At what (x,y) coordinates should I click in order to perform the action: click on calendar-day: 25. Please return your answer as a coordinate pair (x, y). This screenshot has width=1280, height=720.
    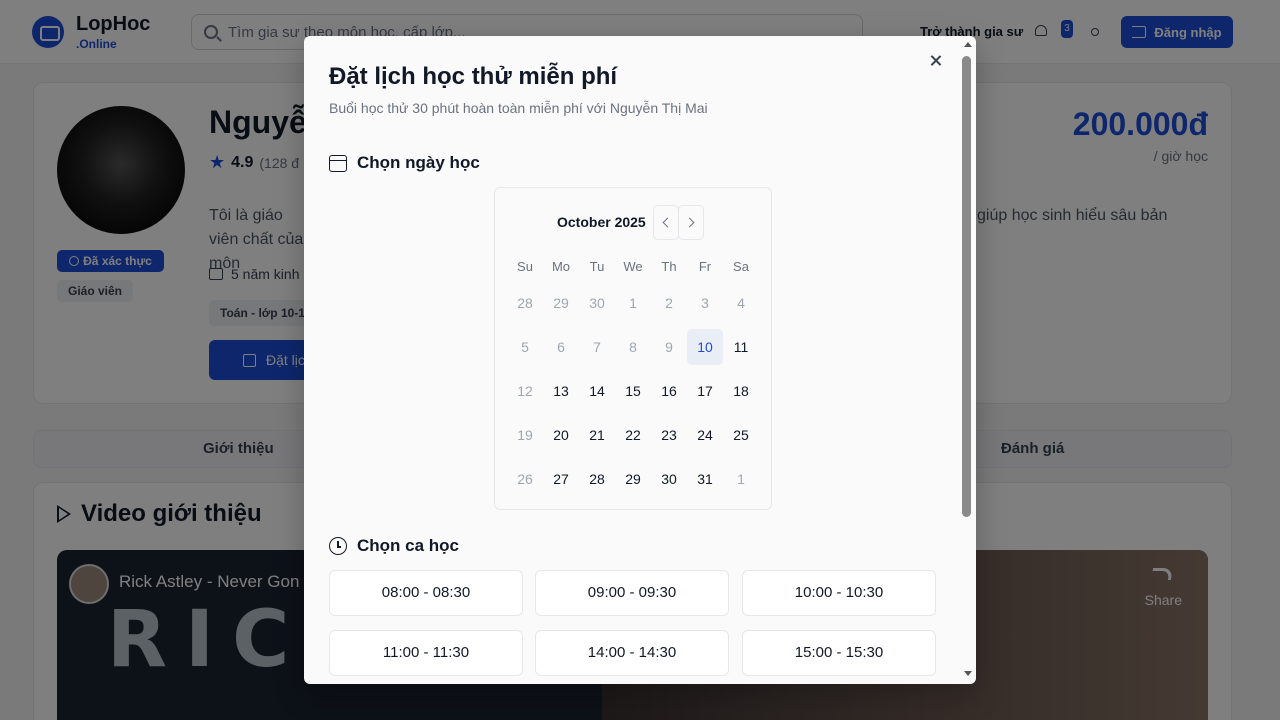
    Looking at the image, I should click on (741, 435).